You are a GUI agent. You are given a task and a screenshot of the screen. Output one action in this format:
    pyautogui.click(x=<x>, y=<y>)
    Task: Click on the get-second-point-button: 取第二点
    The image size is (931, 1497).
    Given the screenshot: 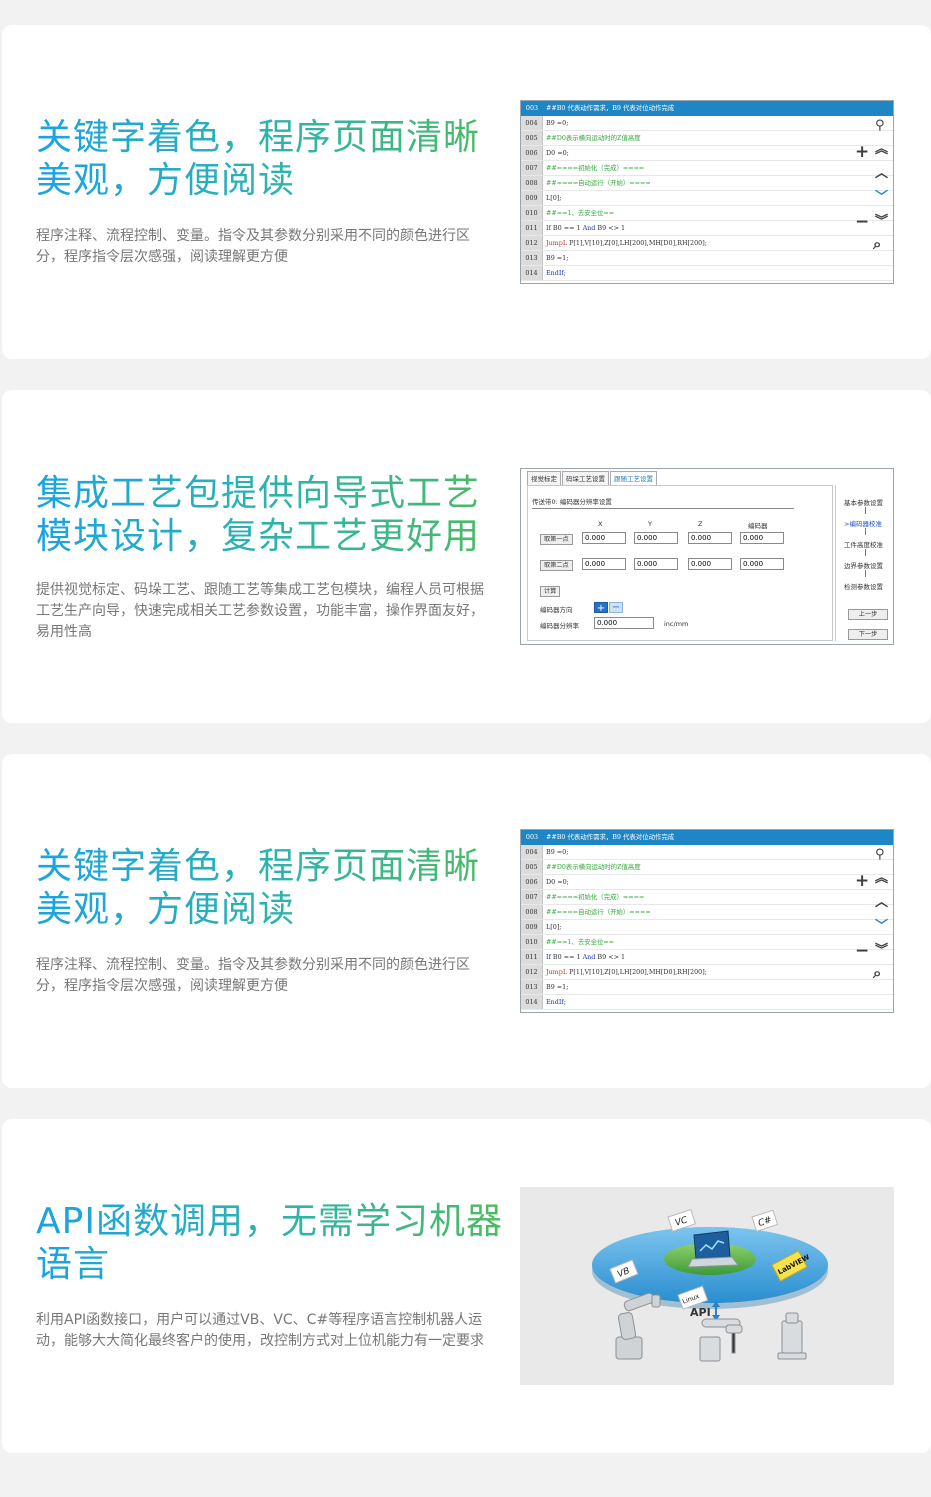 What is the action you would take?
    pyautogui.click(x=556, y=565)
    